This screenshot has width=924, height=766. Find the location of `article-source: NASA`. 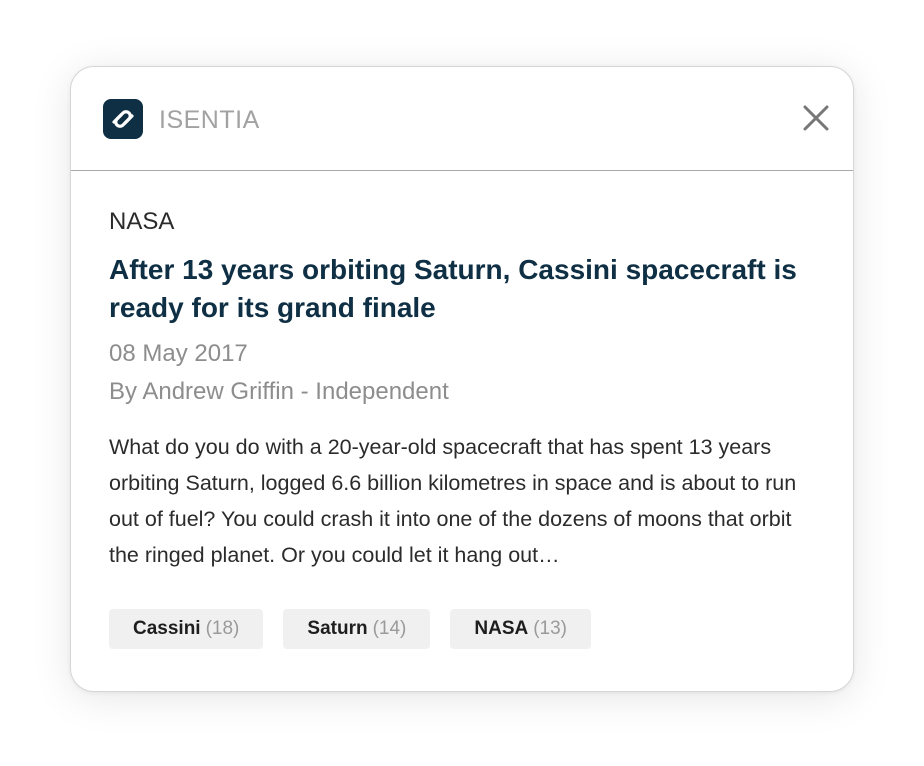

article-source: NASA is located at coordinates (142, 221).